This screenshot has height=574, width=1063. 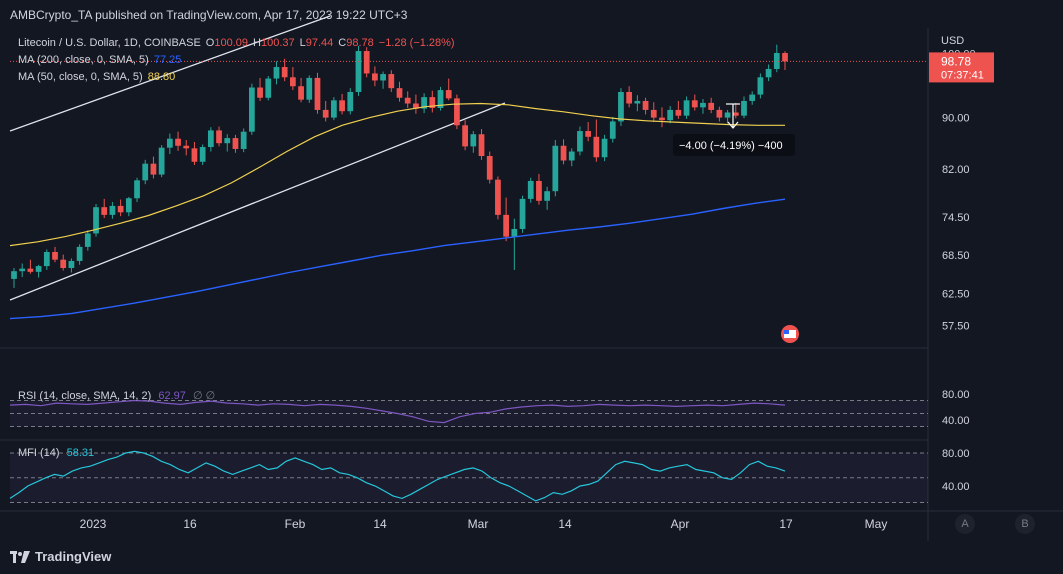 What do you see at coordinates (84, 396) in the screenshot?
I see `rsi-label: RSI (14, close, SMA, 14, 2)` at bounding box center [84, 396].